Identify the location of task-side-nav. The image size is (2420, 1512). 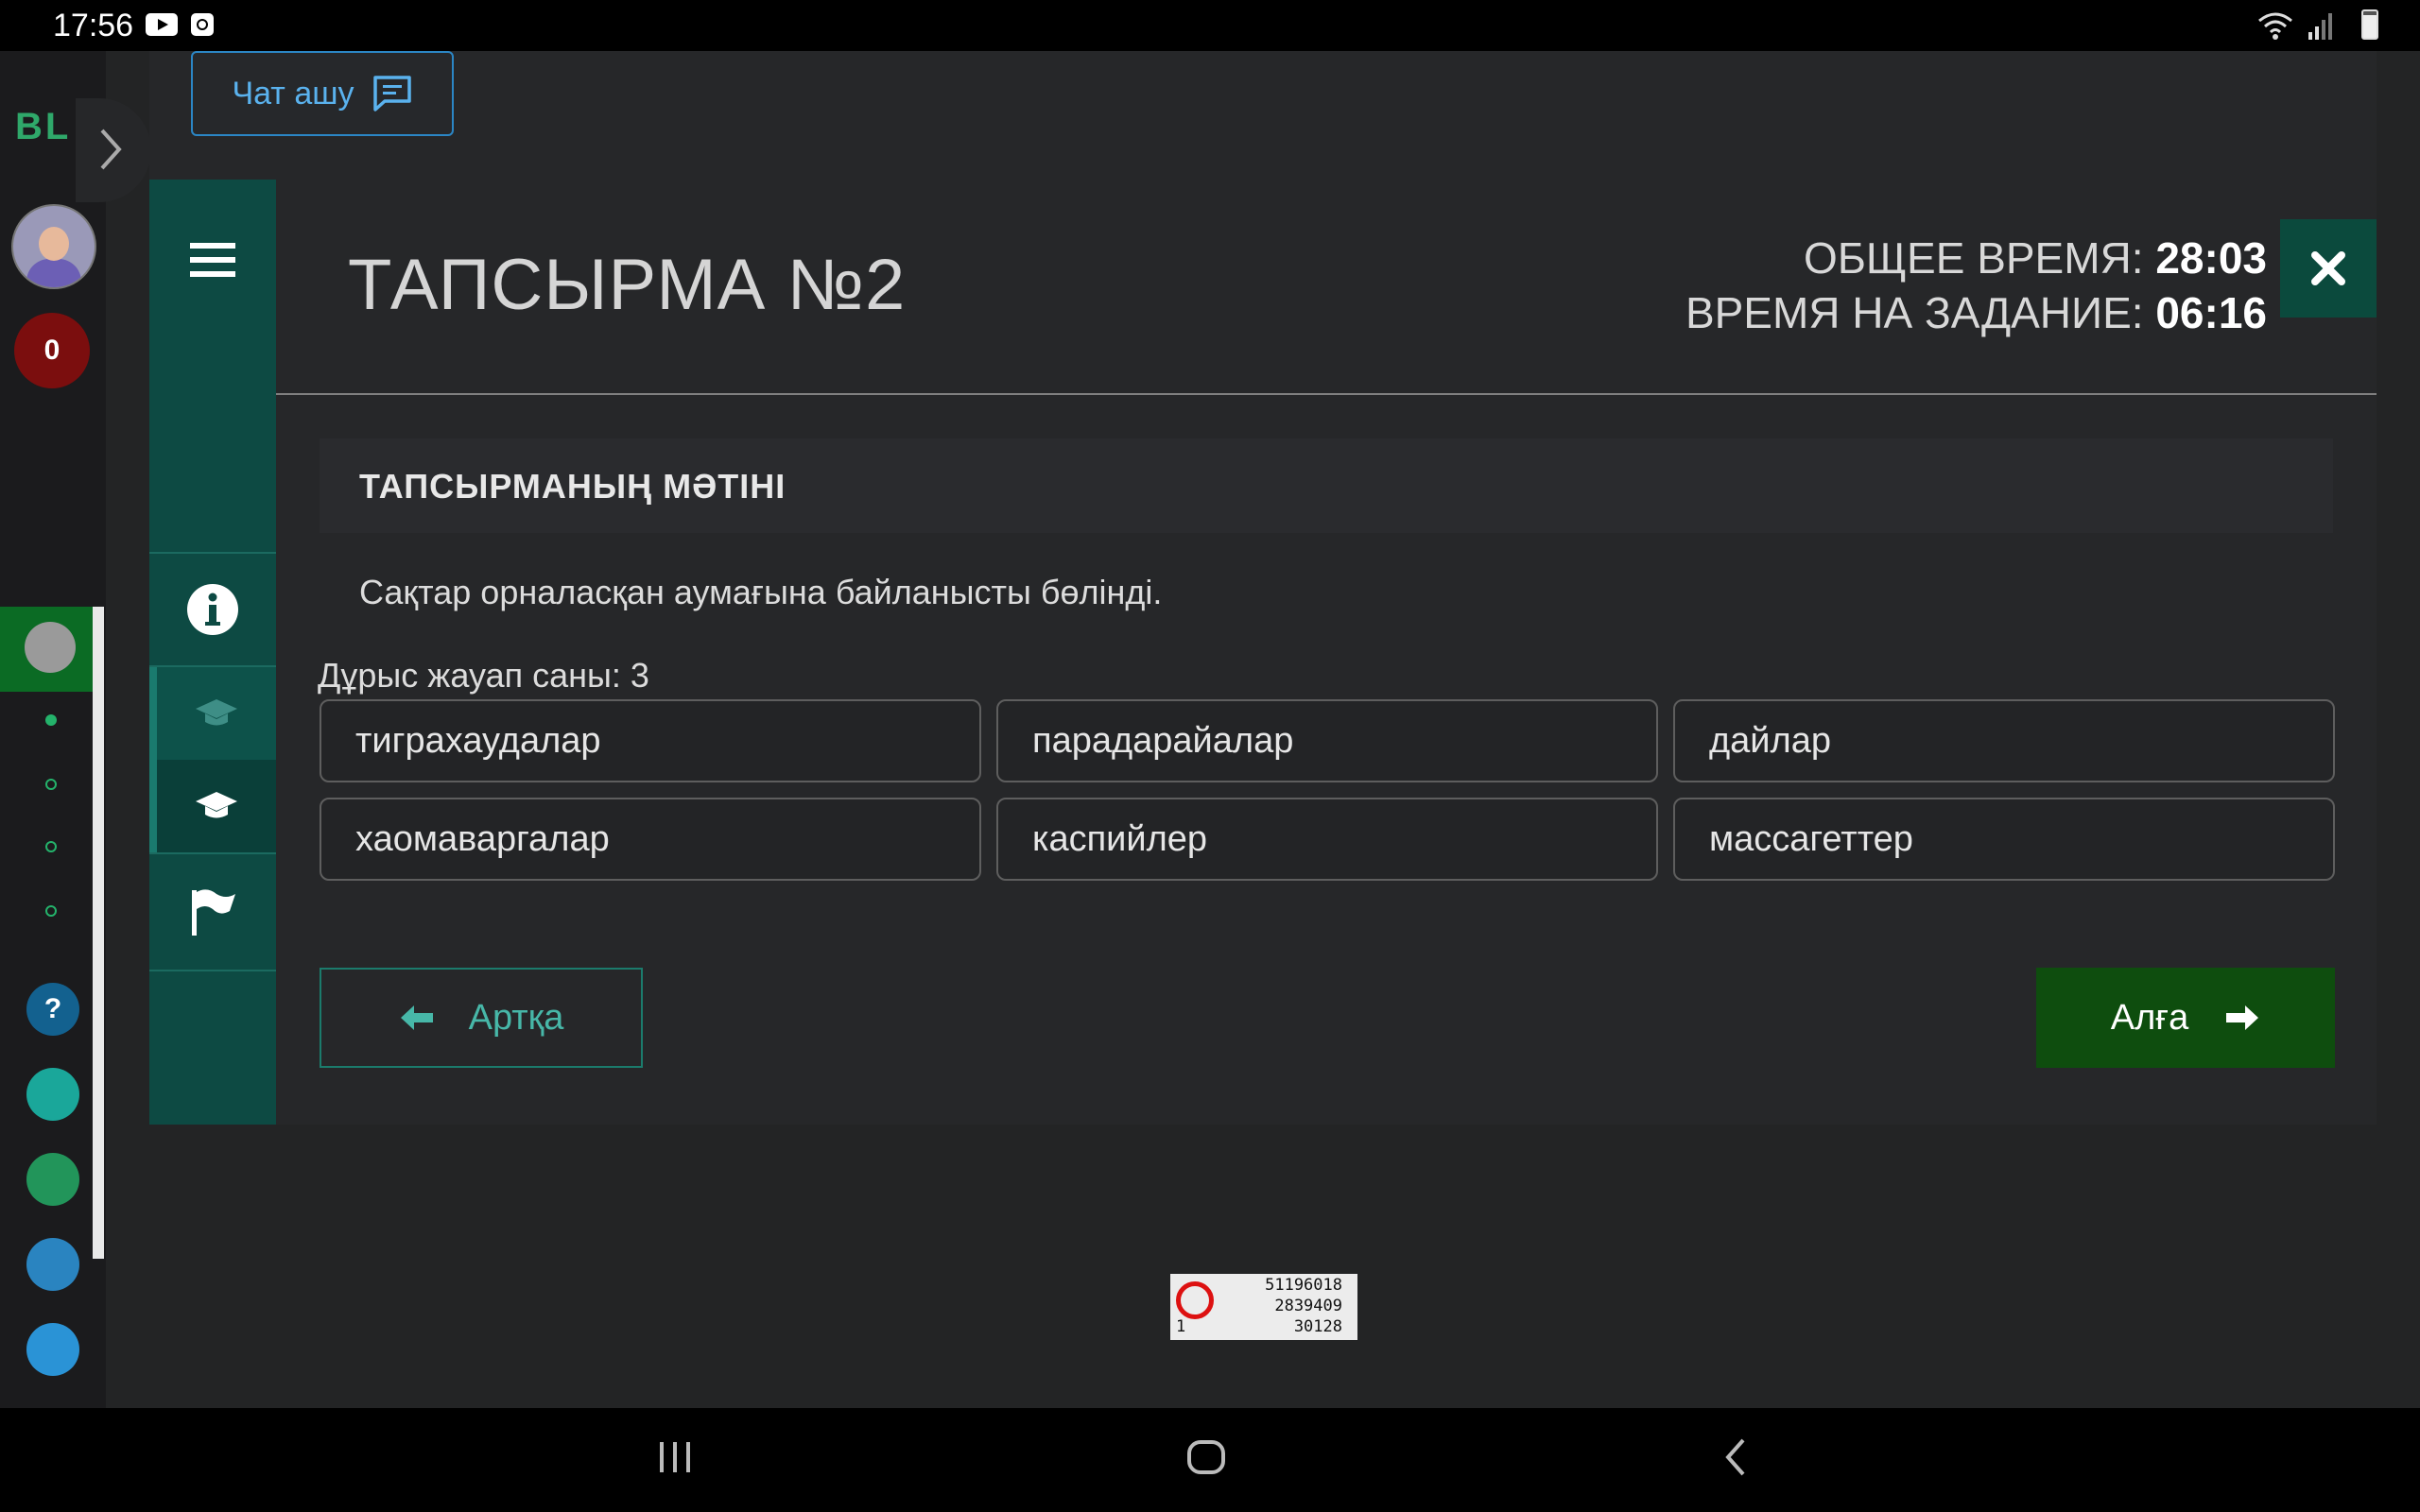
(212, 652).